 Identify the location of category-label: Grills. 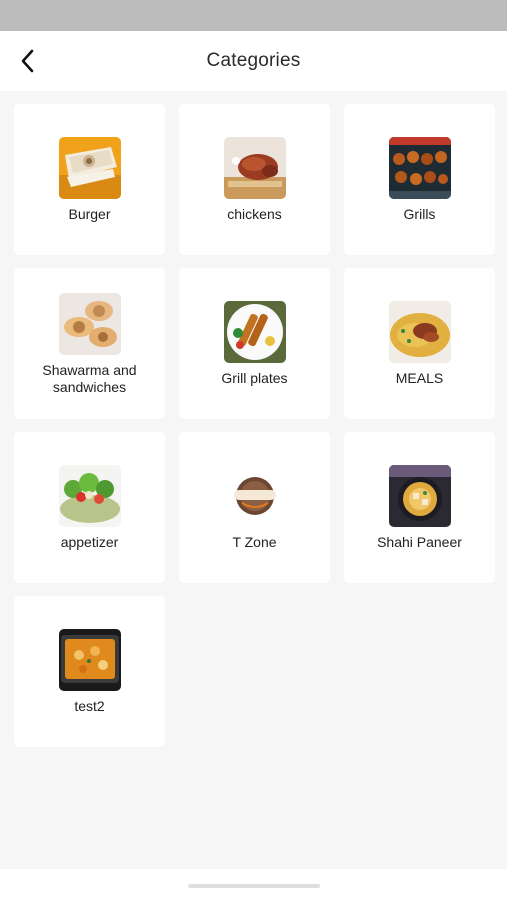
(419, 214).